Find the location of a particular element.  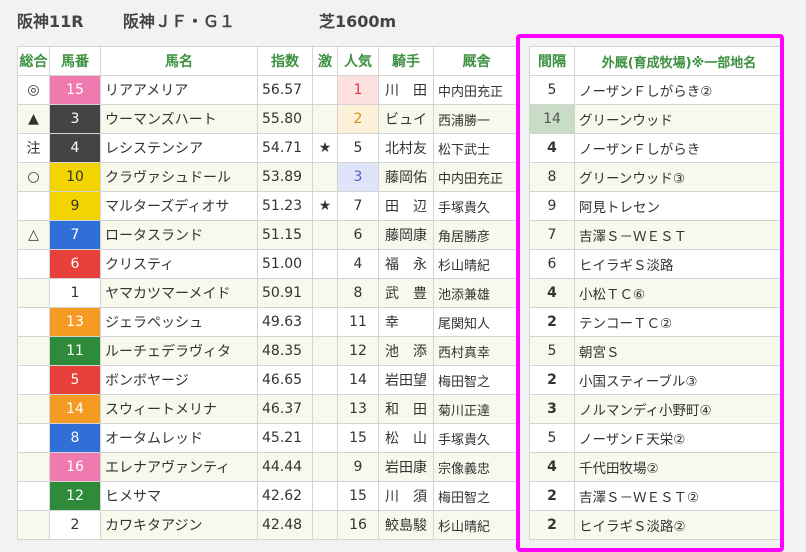

cell-ninki: 1 is located at coordinates (358, 90).